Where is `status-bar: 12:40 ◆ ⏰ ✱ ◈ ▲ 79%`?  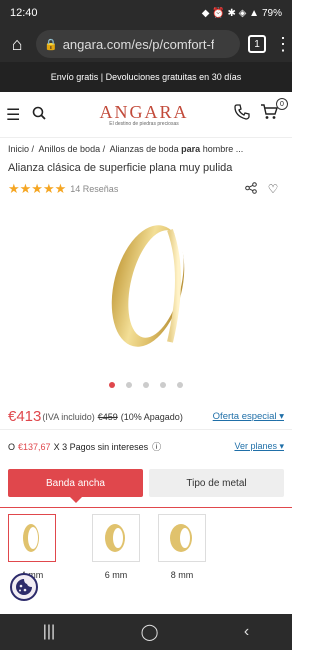
status-bar: 12:40 ◆ ⏰ ✱ ◈ ▲ 79% is located at coordinates (146, 13).